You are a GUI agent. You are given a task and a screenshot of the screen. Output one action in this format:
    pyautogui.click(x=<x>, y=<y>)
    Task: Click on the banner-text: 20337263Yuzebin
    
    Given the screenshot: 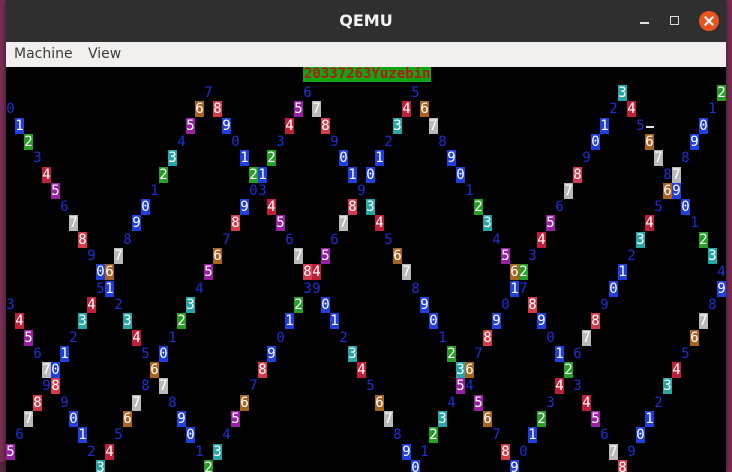 What is the action you would take?
    pyautogui.click(x=367, y=74)
    